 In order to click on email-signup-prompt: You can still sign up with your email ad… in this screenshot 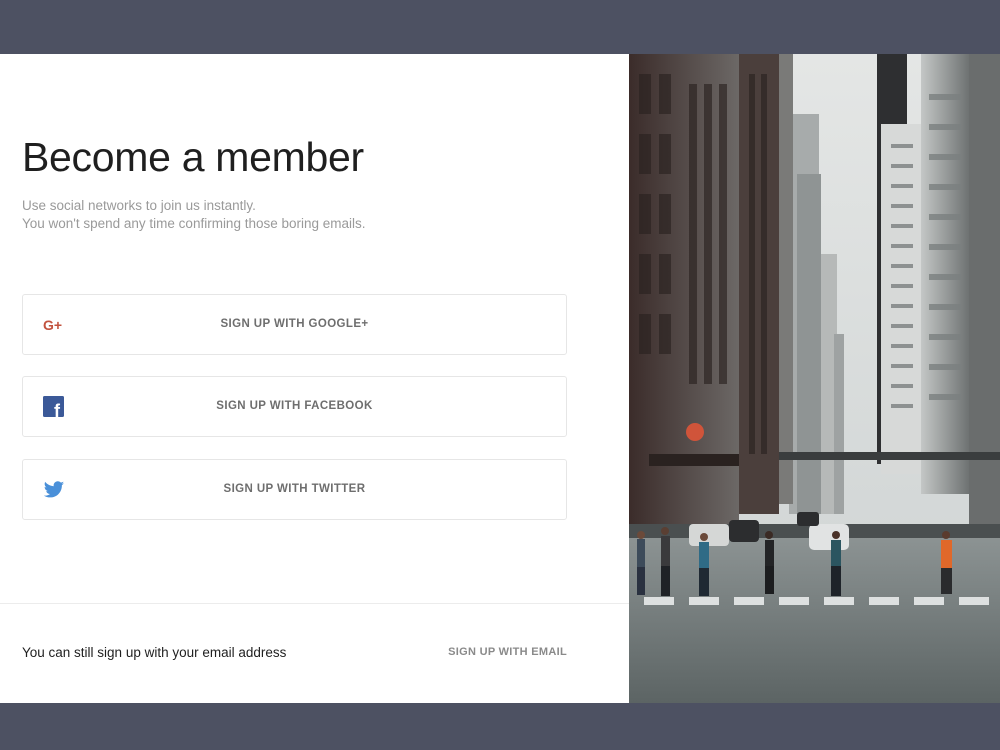, I will do `click(154, 652)`.